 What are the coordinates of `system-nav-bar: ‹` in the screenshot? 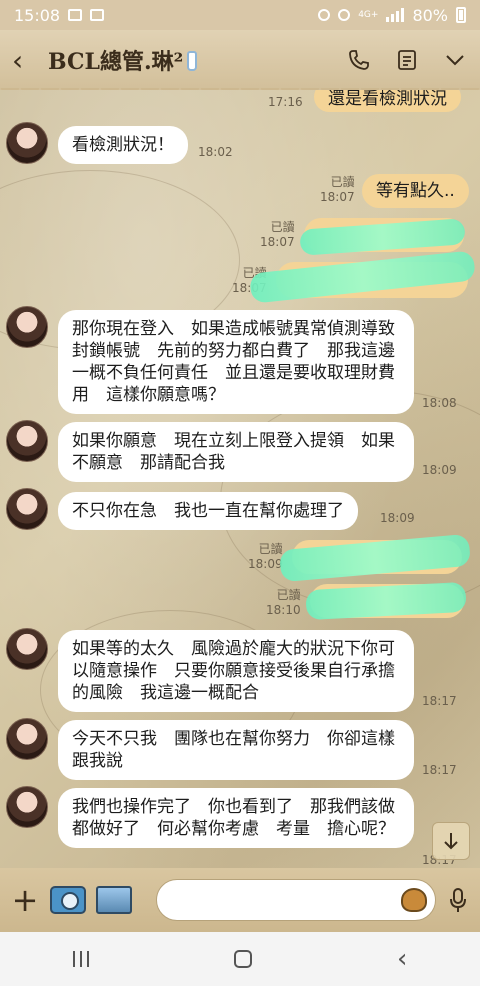 It's located at (240, 959).